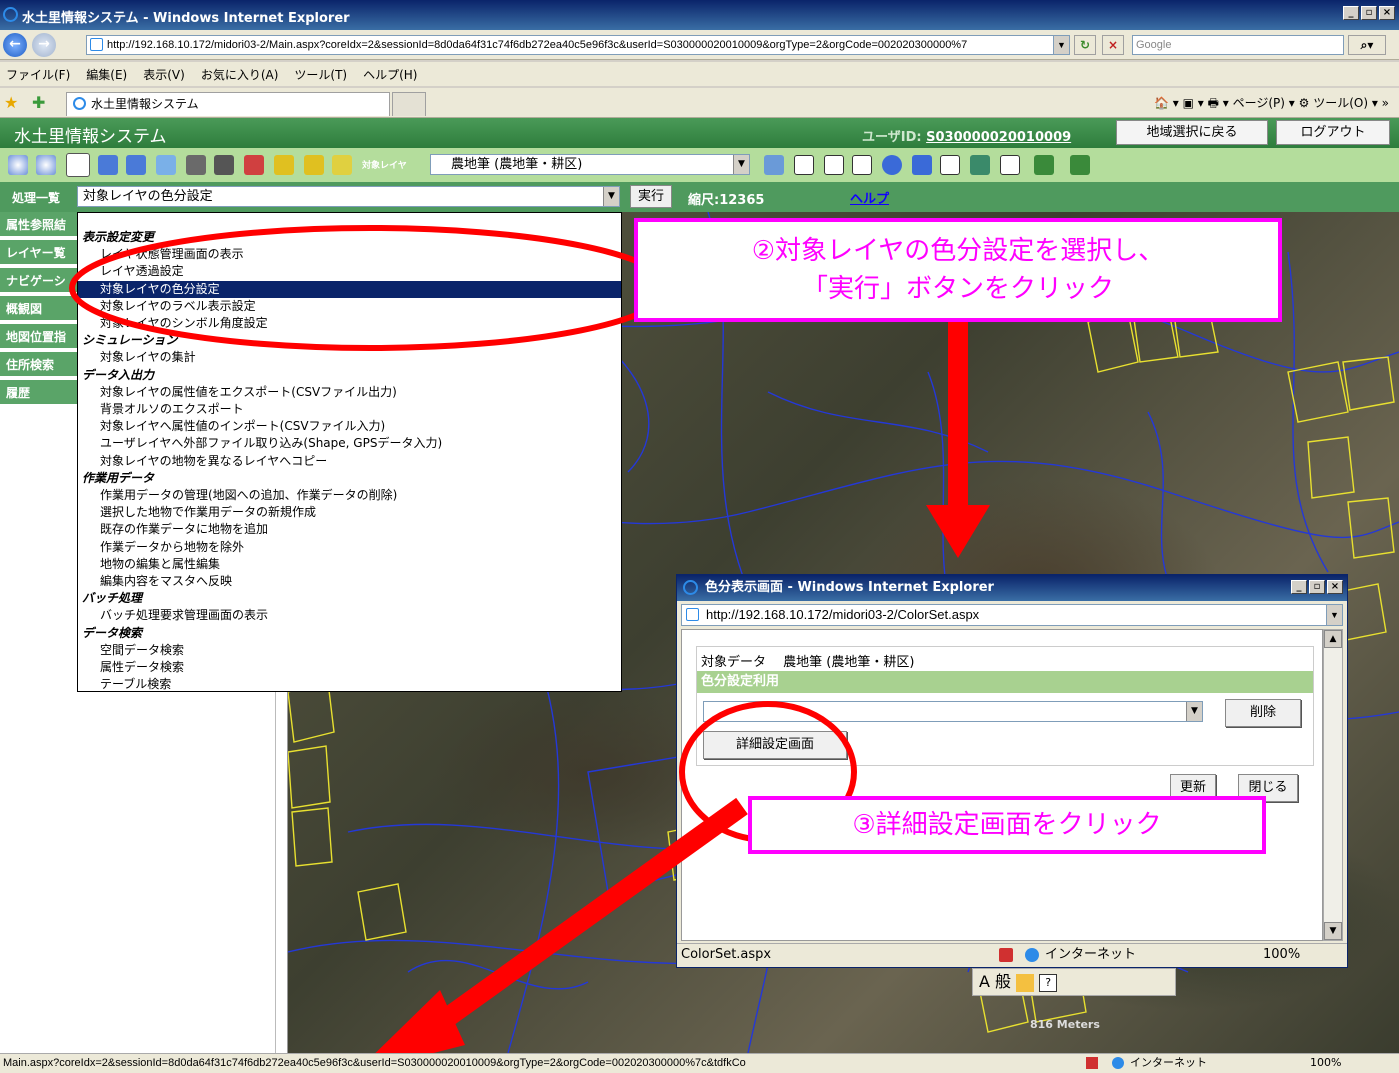 This screenshot has height=1073, width=1399. Describe the element at coordinates (108, 165) in the screenshot. I see `back-arrow-icon` at that location.